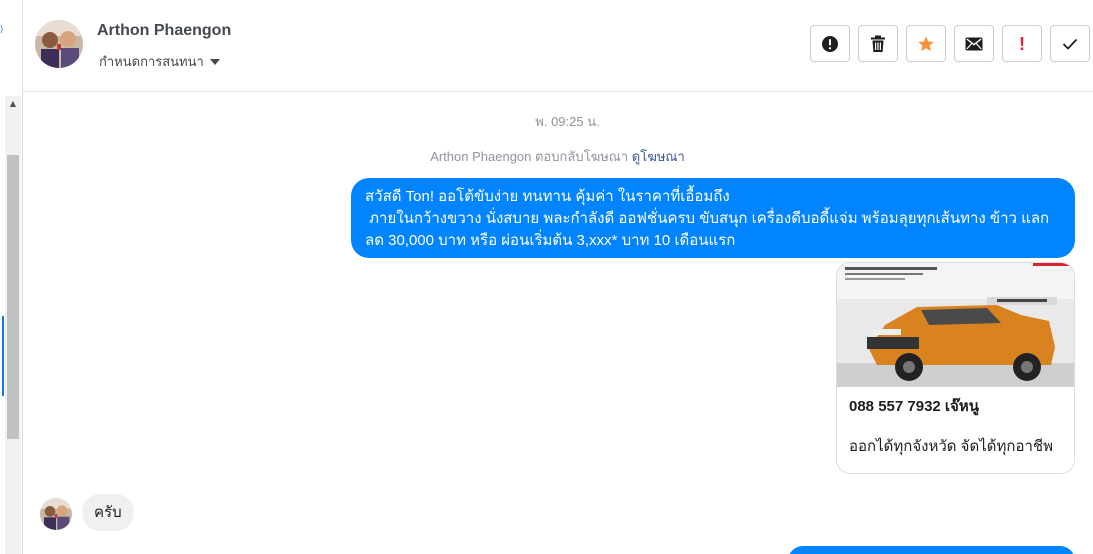  I want to click on envelope-icon, so click(974, 43).